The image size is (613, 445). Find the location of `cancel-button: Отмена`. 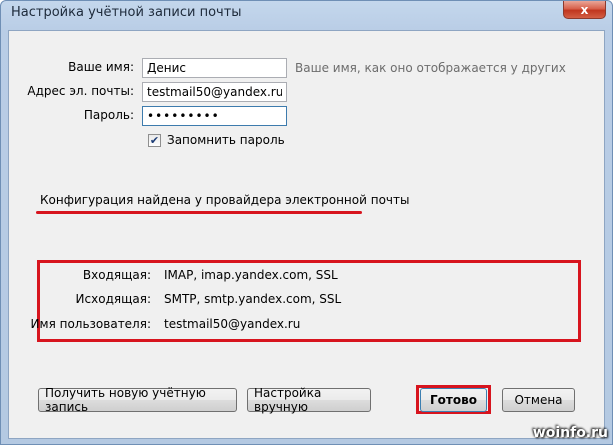

cancel-button: Отмена is located at coordinates (538, 400).